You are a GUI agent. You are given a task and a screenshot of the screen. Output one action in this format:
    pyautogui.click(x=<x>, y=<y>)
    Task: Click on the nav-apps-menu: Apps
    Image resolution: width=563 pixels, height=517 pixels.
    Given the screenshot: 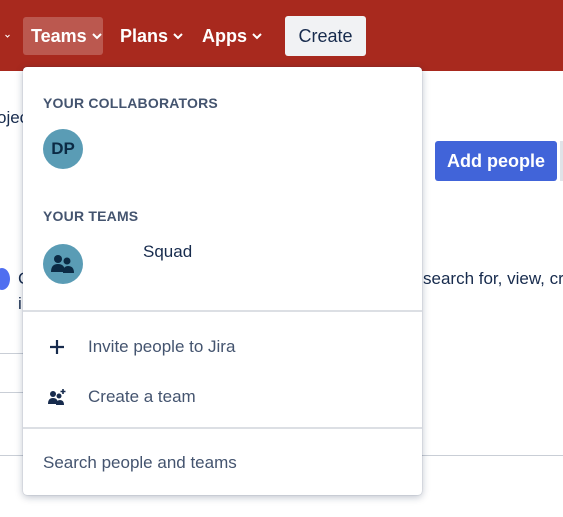 What is the action you would take?
    pyautogui.click(x=232, y=36)
    